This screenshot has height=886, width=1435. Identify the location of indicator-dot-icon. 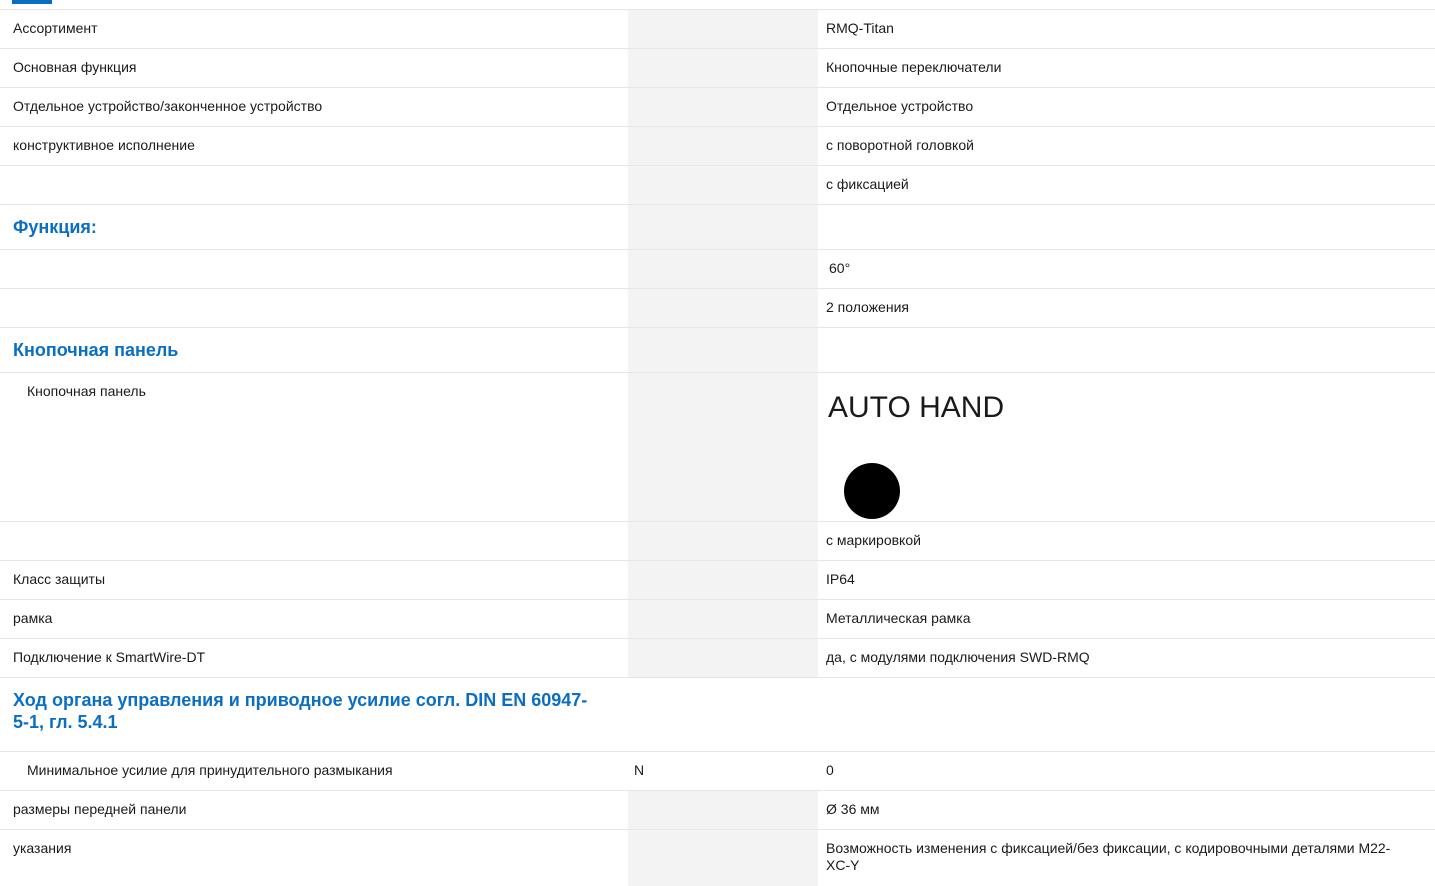
(872, 491).